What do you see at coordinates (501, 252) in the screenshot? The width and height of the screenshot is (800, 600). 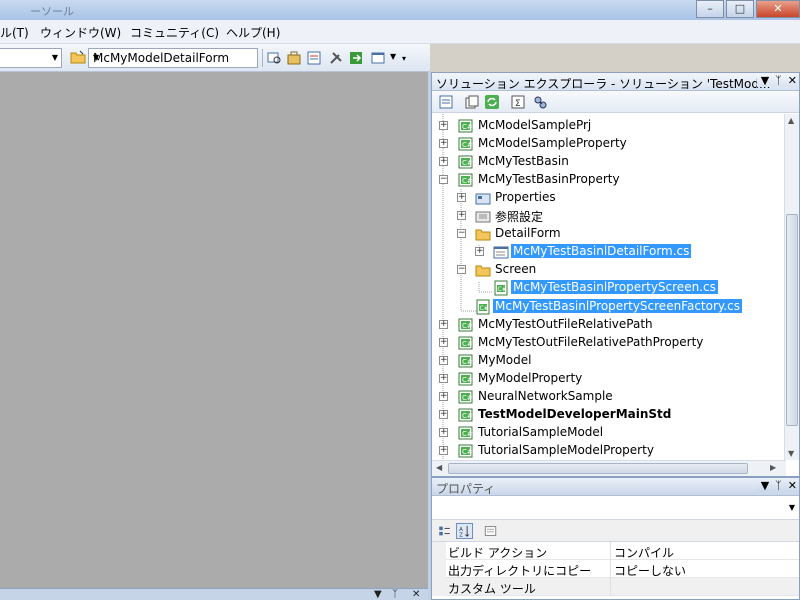 I see `form-file-icon` at bounding box center [501, 252].